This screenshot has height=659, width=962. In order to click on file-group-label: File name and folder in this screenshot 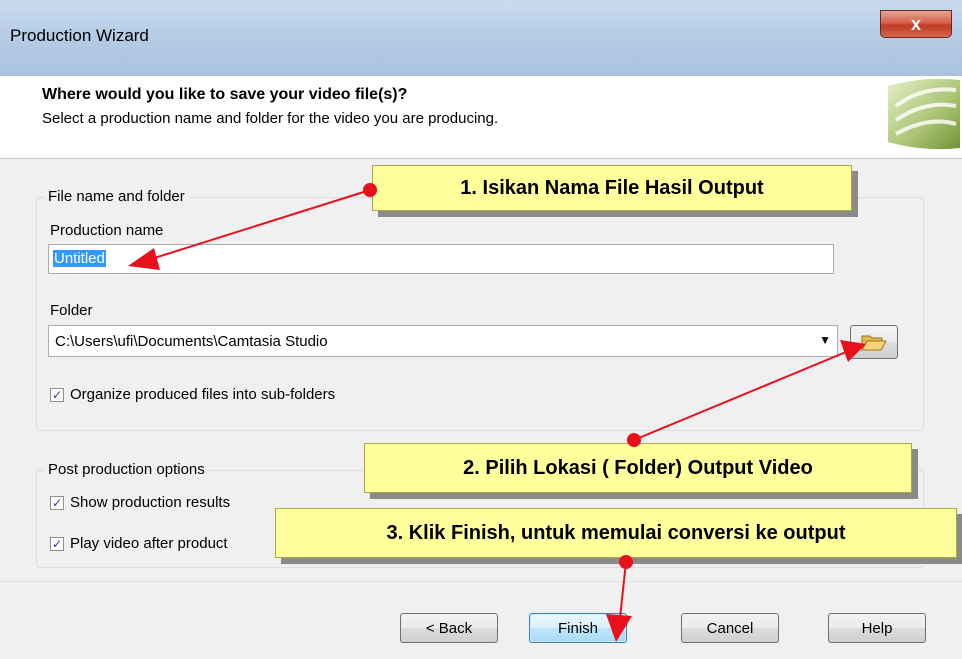, I will do `click(116, 196)`.